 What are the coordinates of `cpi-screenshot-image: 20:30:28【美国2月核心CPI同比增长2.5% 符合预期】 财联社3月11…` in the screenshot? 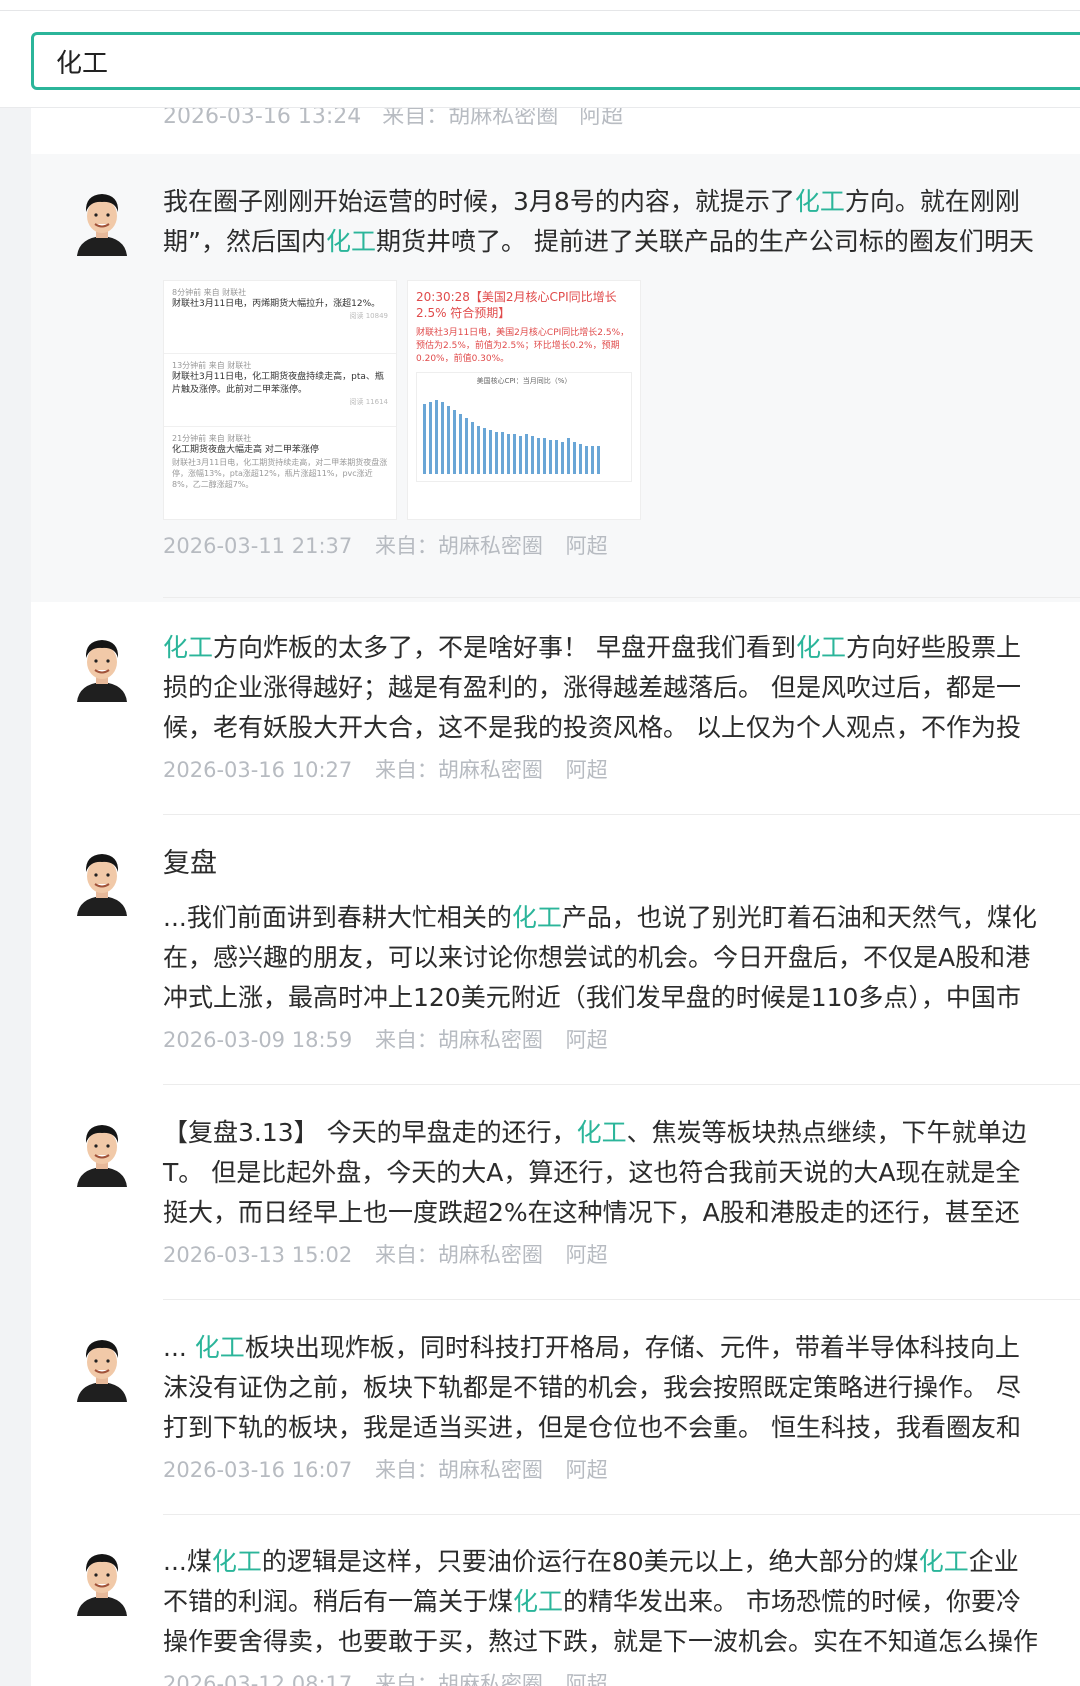 It's located at (524, 400).